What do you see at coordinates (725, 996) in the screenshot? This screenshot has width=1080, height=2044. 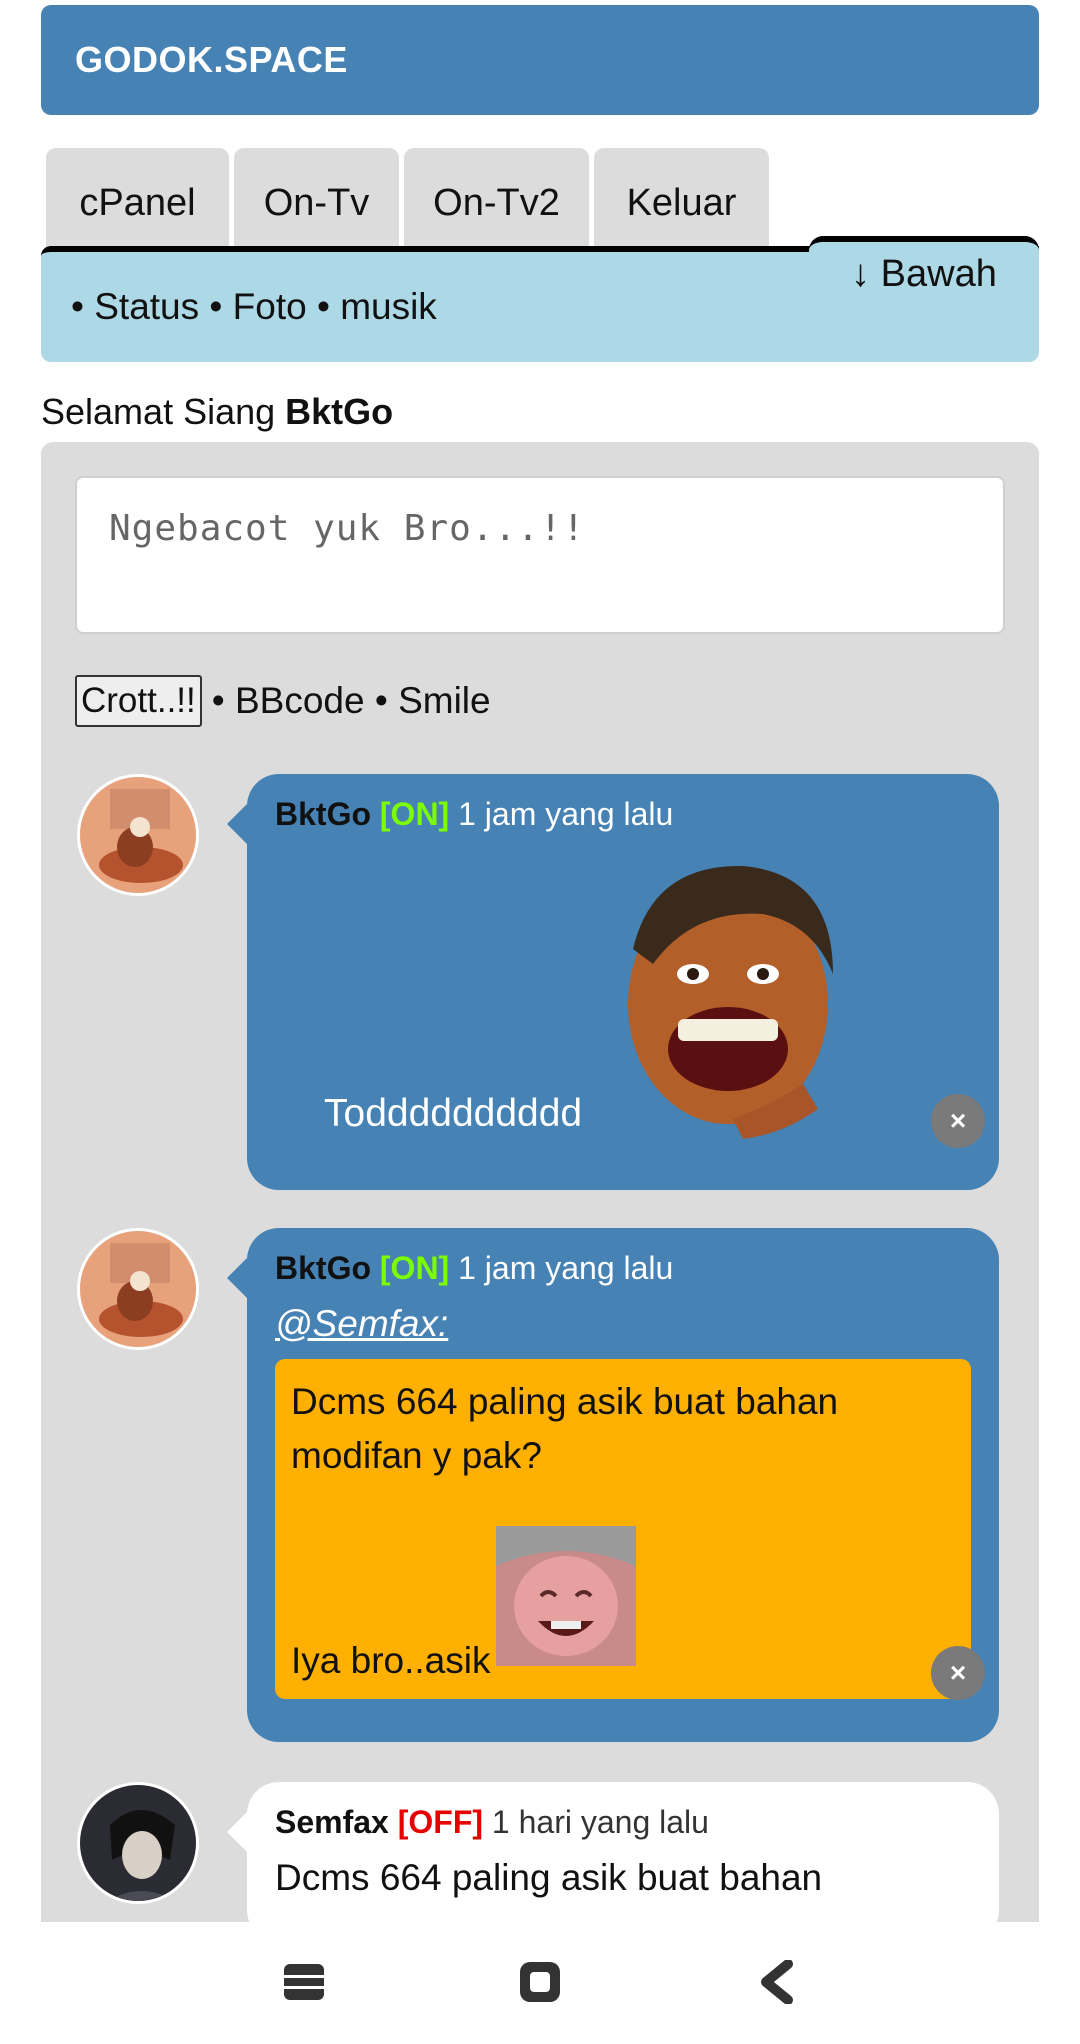 I see `sticker-image` at bounding box center [725, 996].